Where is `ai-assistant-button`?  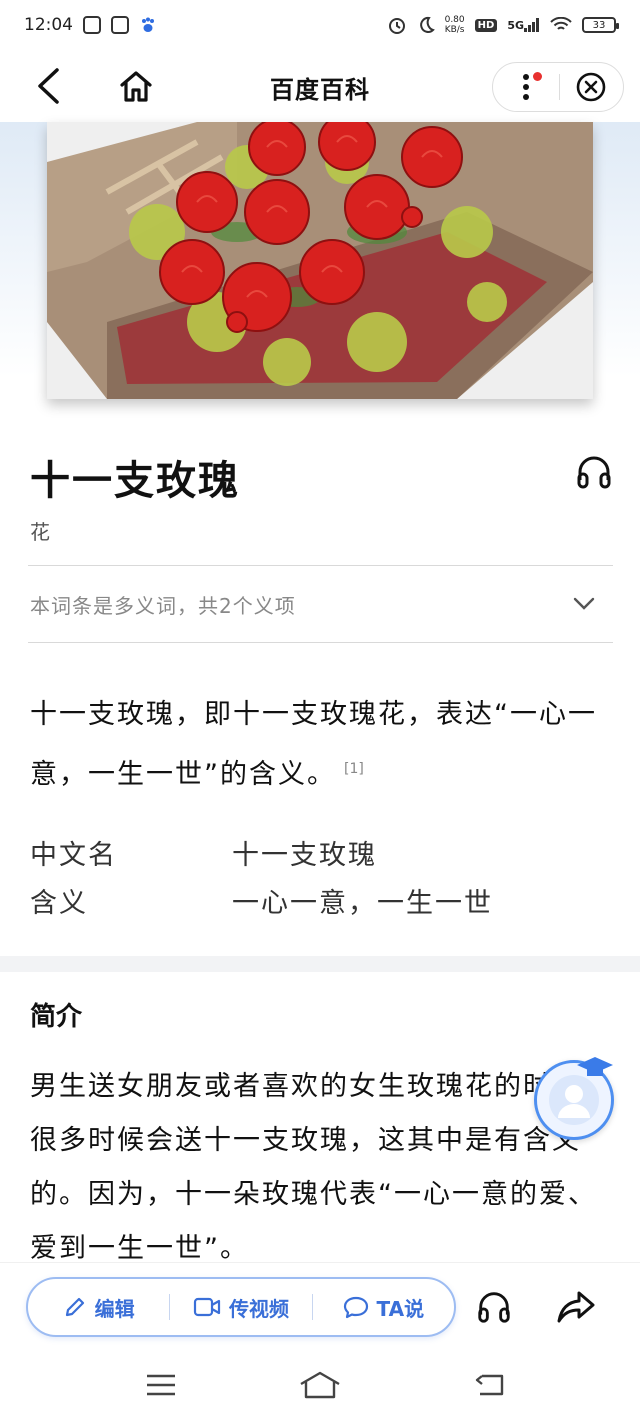 ai-assistant-button is located at coordinates (574, 1098).